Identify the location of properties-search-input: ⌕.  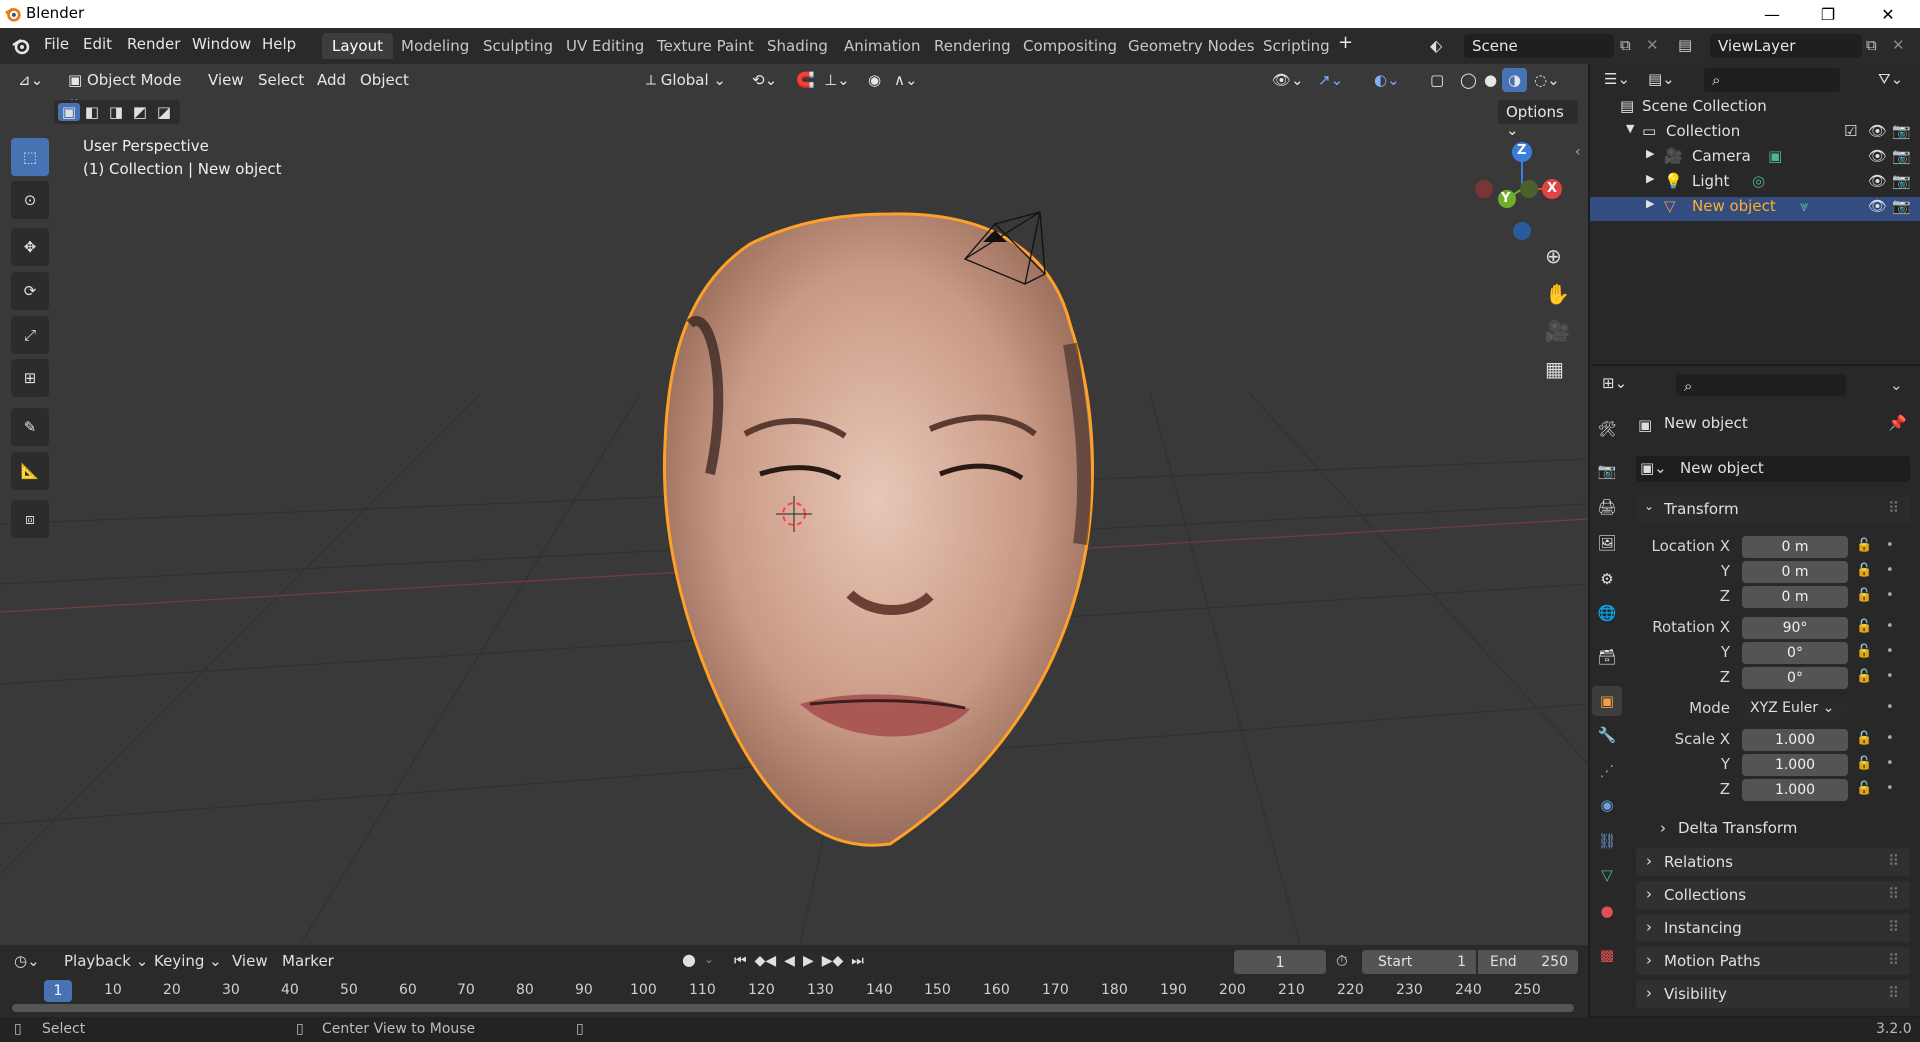
(1761, 385).